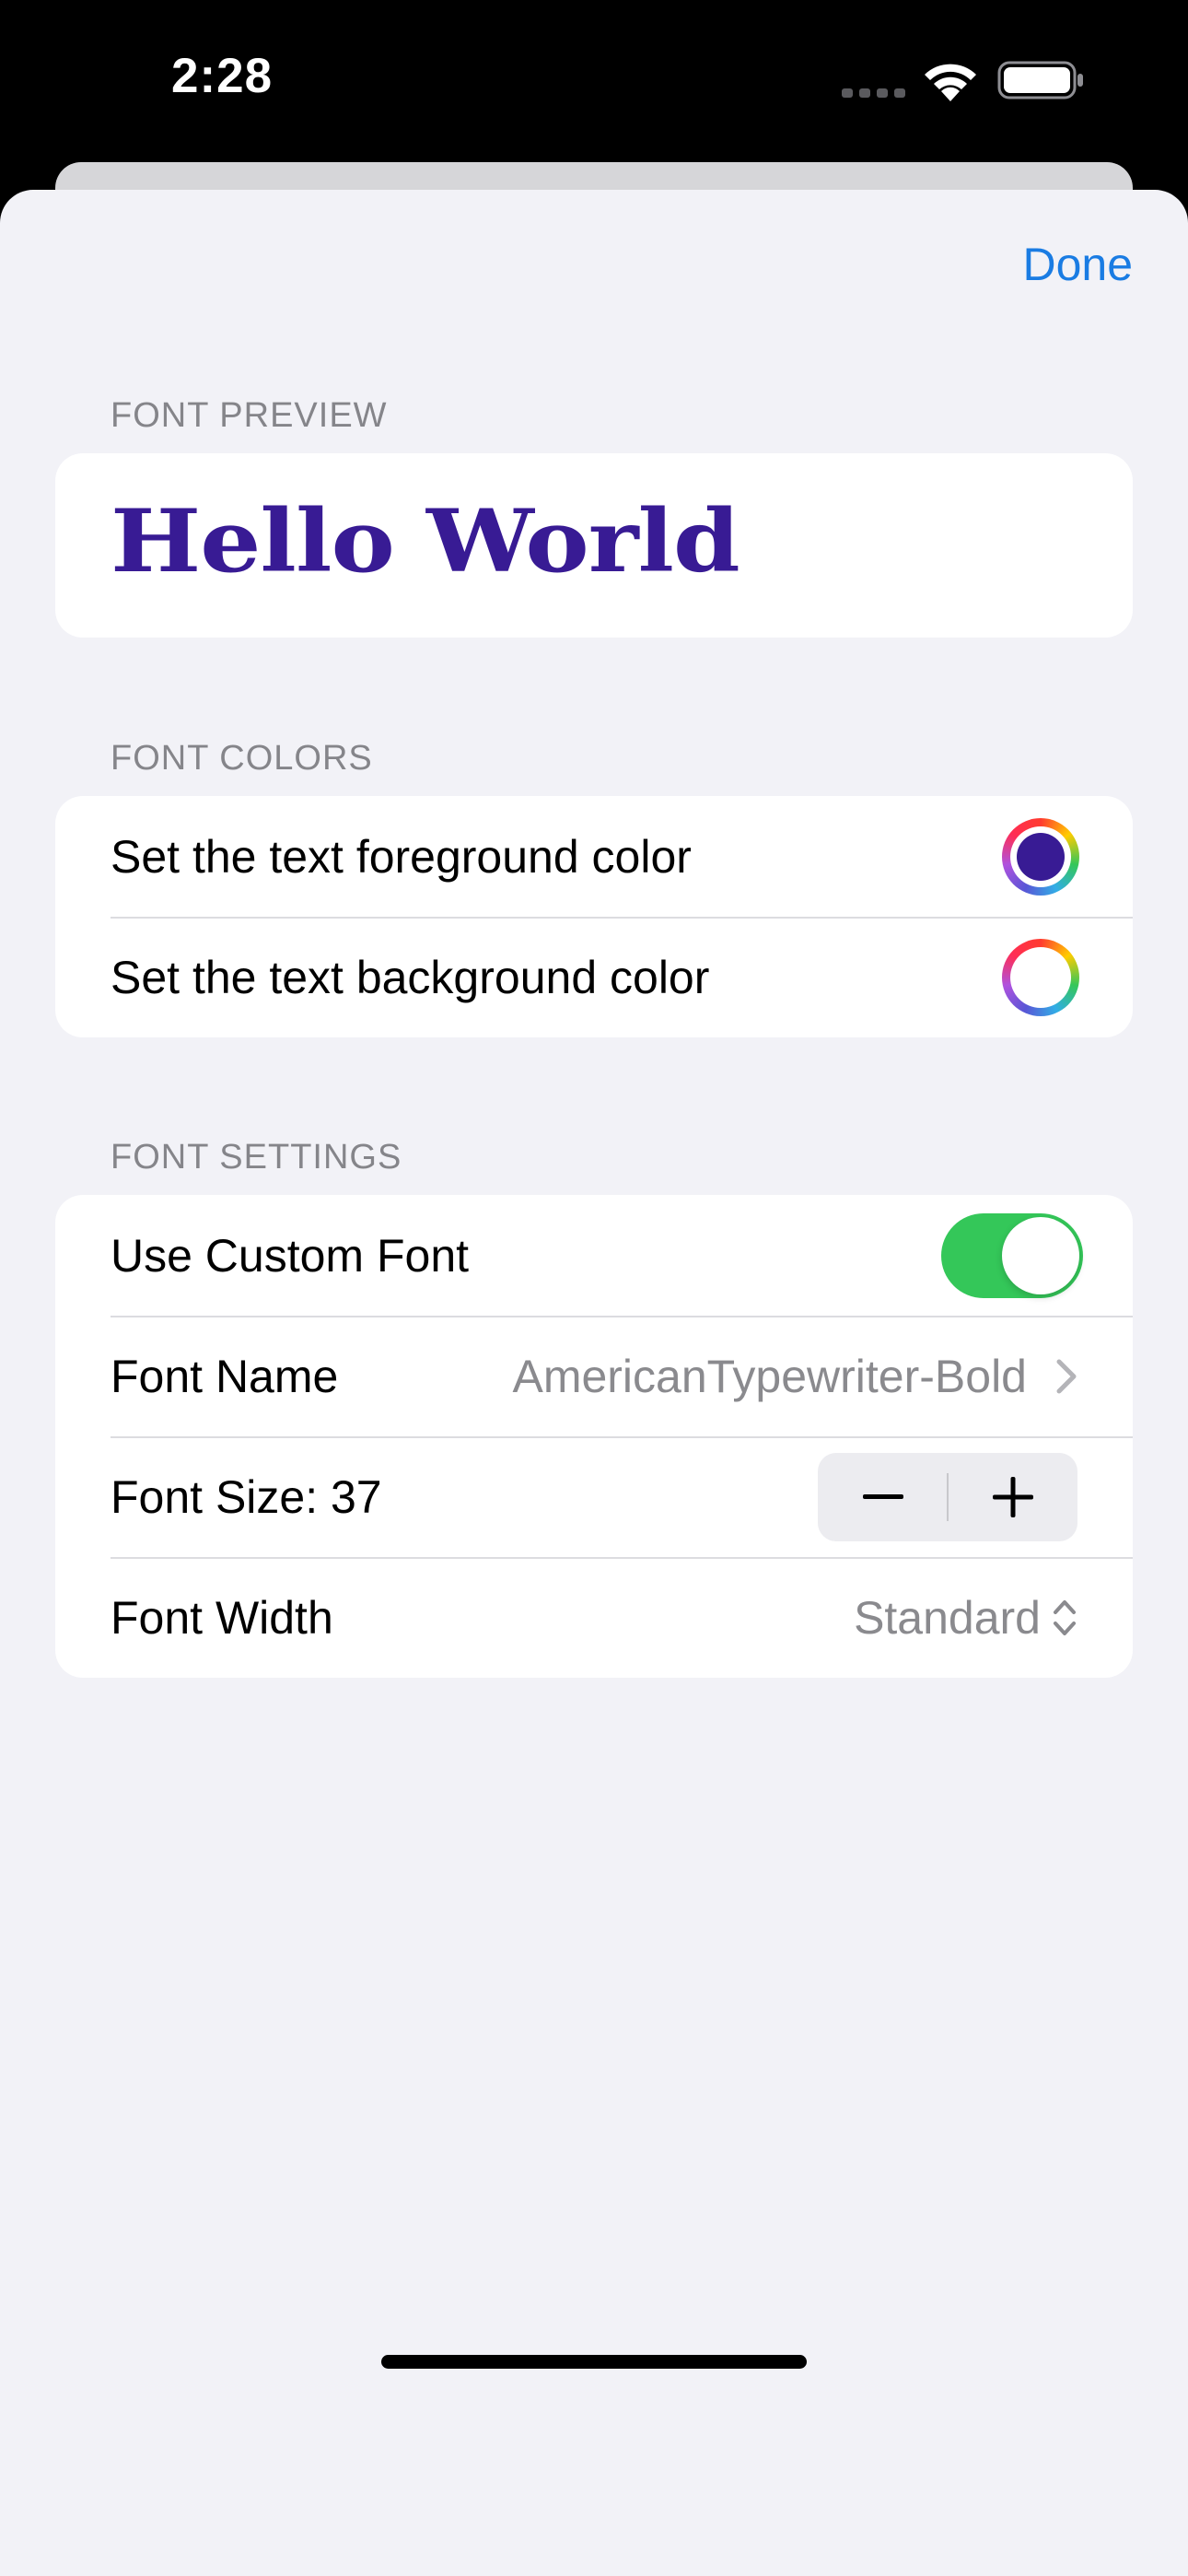 Image resolution: width=1188 pixels, height=2576 pixels. I want to click on font-width-label: Font Width, so click(222, 1617).